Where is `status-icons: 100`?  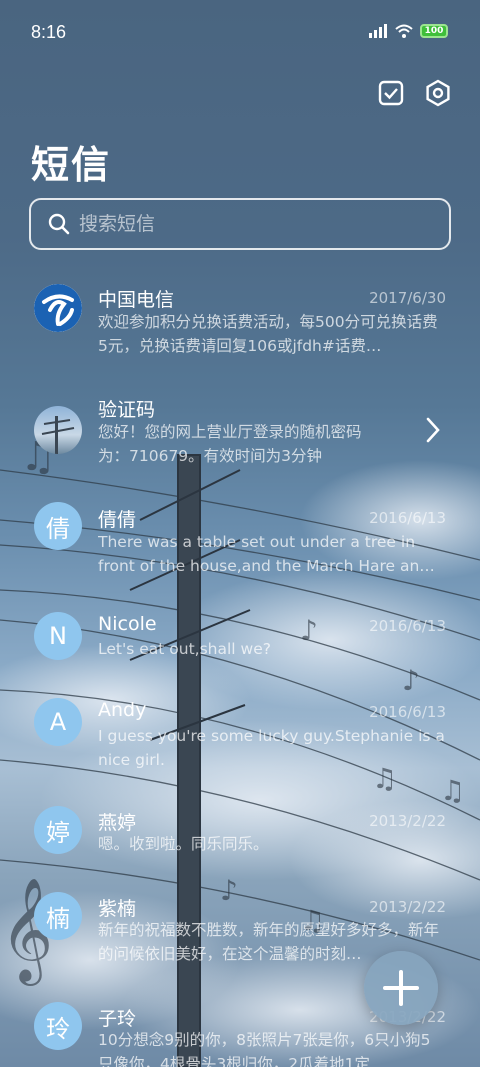
status-icons: 100 is located at coordinates (408, 31).